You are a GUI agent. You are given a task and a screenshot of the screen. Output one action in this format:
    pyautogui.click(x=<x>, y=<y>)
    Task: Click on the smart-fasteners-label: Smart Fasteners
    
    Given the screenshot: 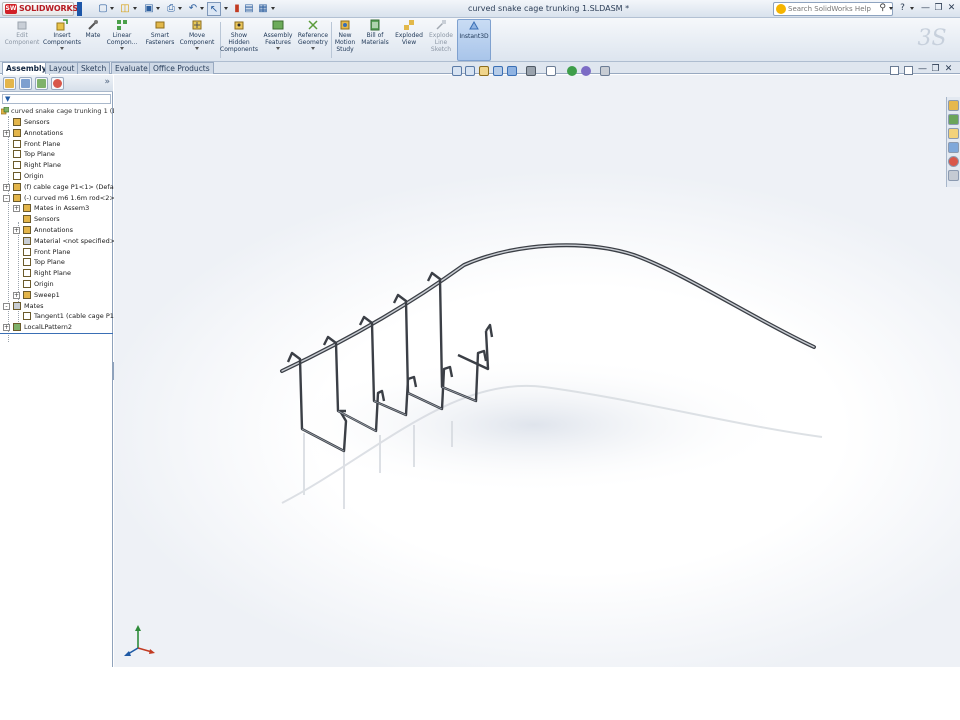 What is the action you would take?
    pyautogui.click(x=160, y=39)
    